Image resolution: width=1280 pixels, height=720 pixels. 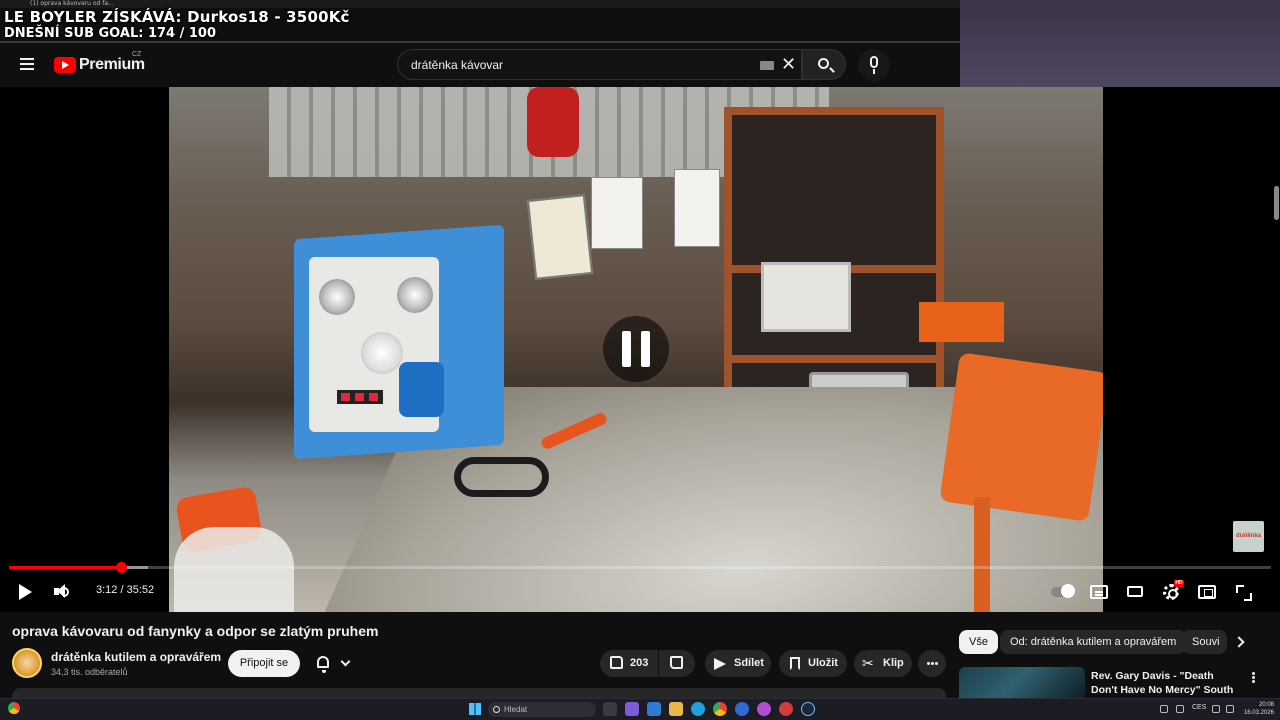 I want to click on chip-from-channel: Od: drátěnka kutilem a opravářem, so click(x=1093, y=642).